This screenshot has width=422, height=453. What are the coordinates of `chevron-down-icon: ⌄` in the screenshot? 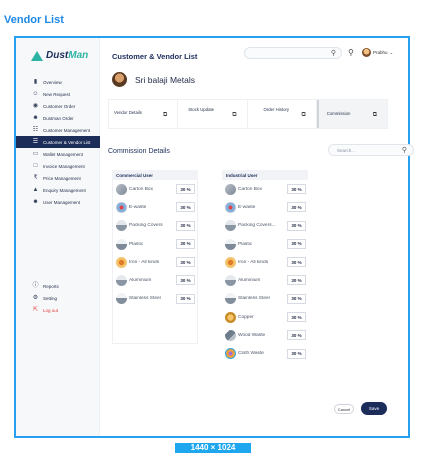 It's located at (391, 52).